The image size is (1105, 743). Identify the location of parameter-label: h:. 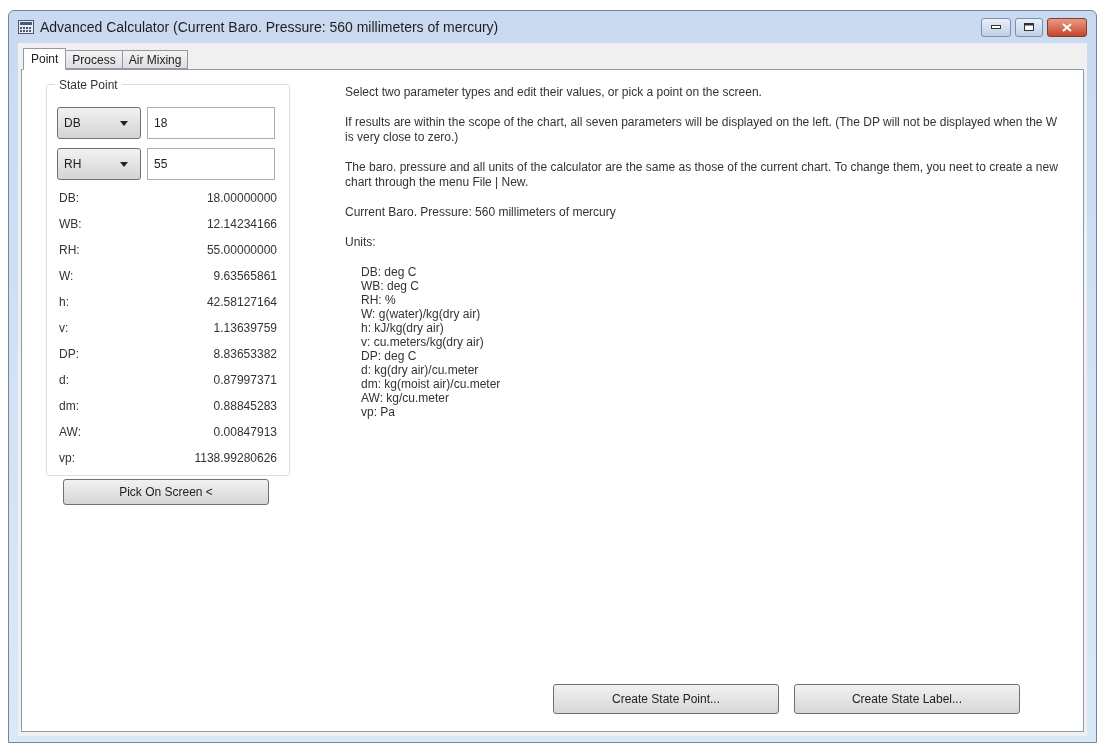
(64, 302).